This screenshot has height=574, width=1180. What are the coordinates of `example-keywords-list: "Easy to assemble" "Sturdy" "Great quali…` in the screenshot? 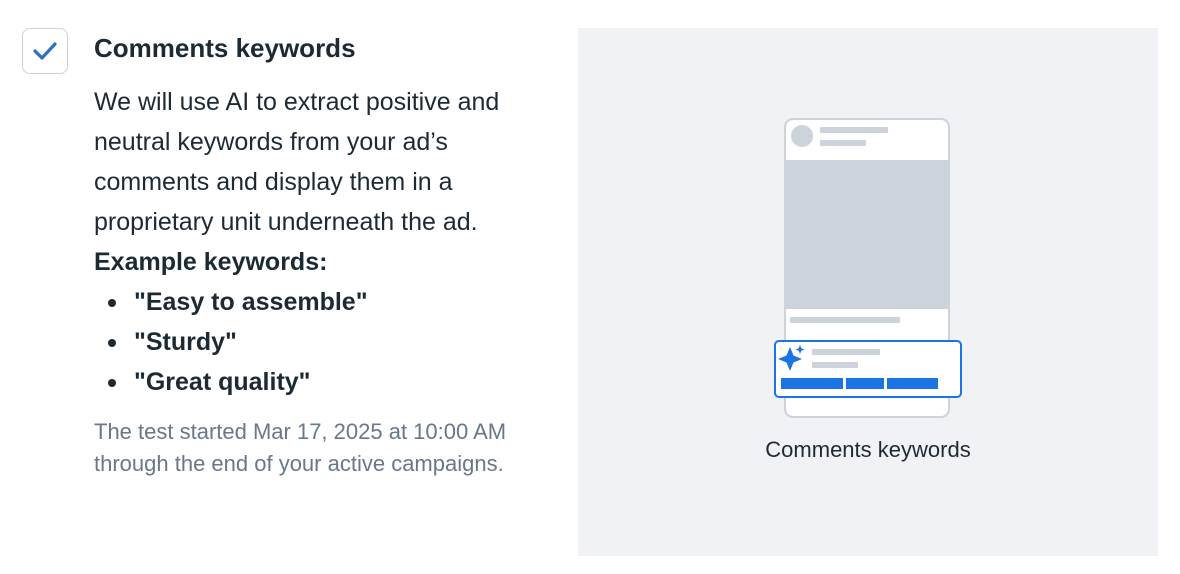 It's located at (329, 342).